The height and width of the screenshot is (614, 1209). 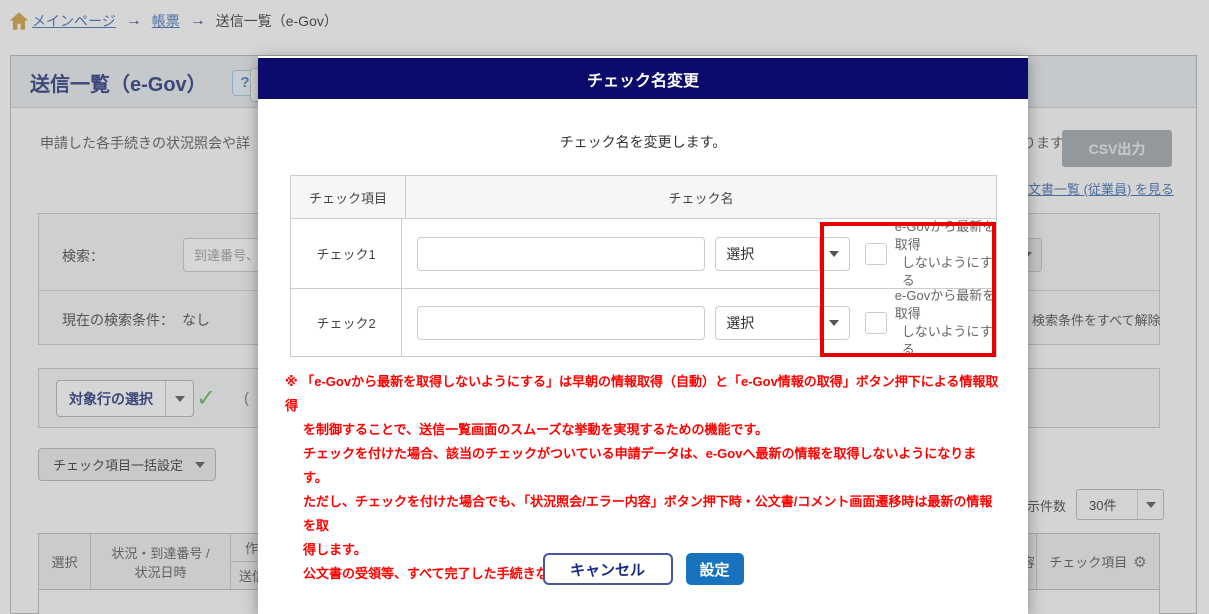 I want to click on col-check-item-header: チェック項目, so click(x=348, y=197).